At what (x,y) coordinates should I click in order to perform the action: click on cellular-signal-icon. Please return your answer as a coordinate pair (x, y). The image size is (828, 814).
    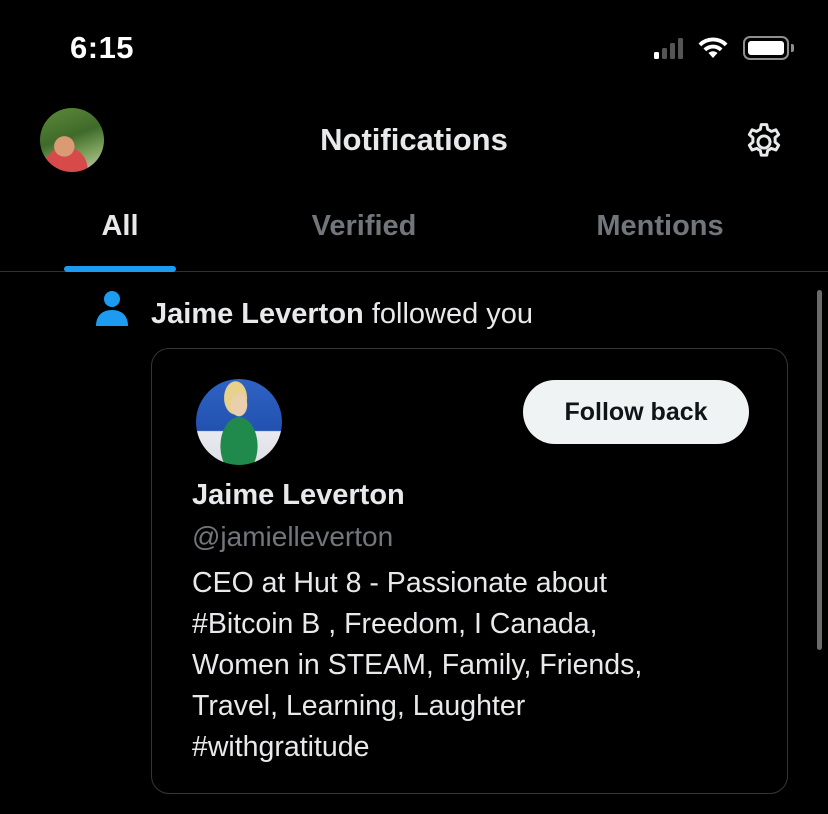
    Looking at the image, I should click on (668, 48).